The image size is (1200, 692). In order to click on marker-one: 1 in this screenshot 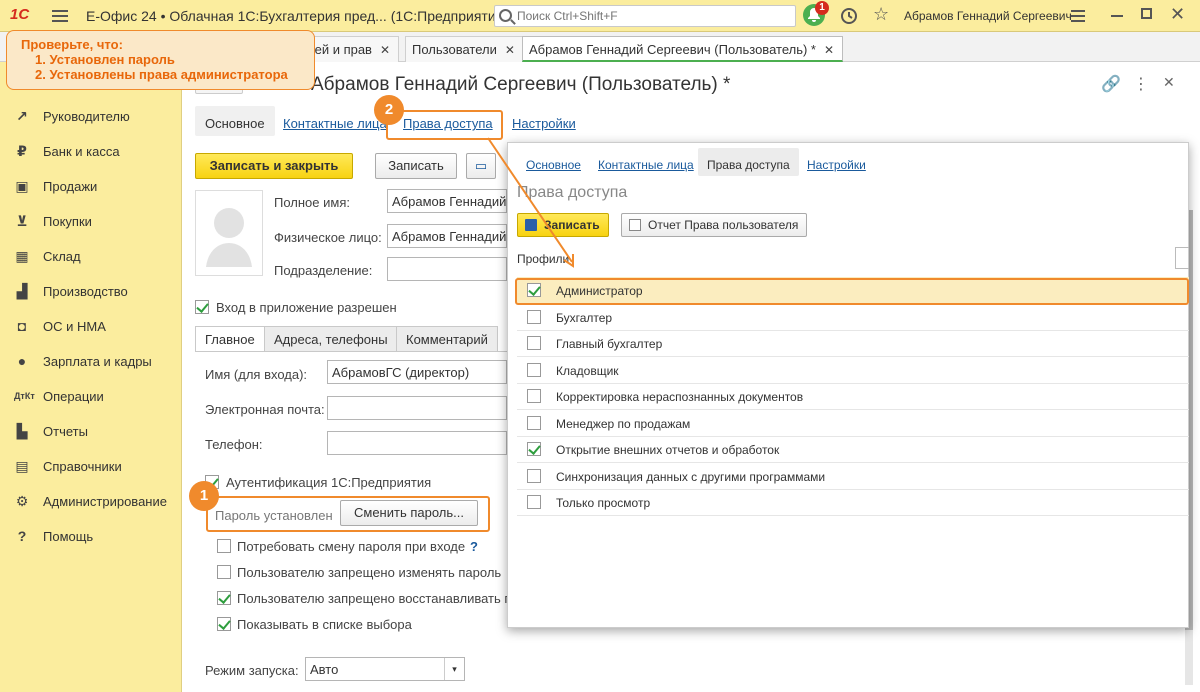, I will do `click(204, 496)`.